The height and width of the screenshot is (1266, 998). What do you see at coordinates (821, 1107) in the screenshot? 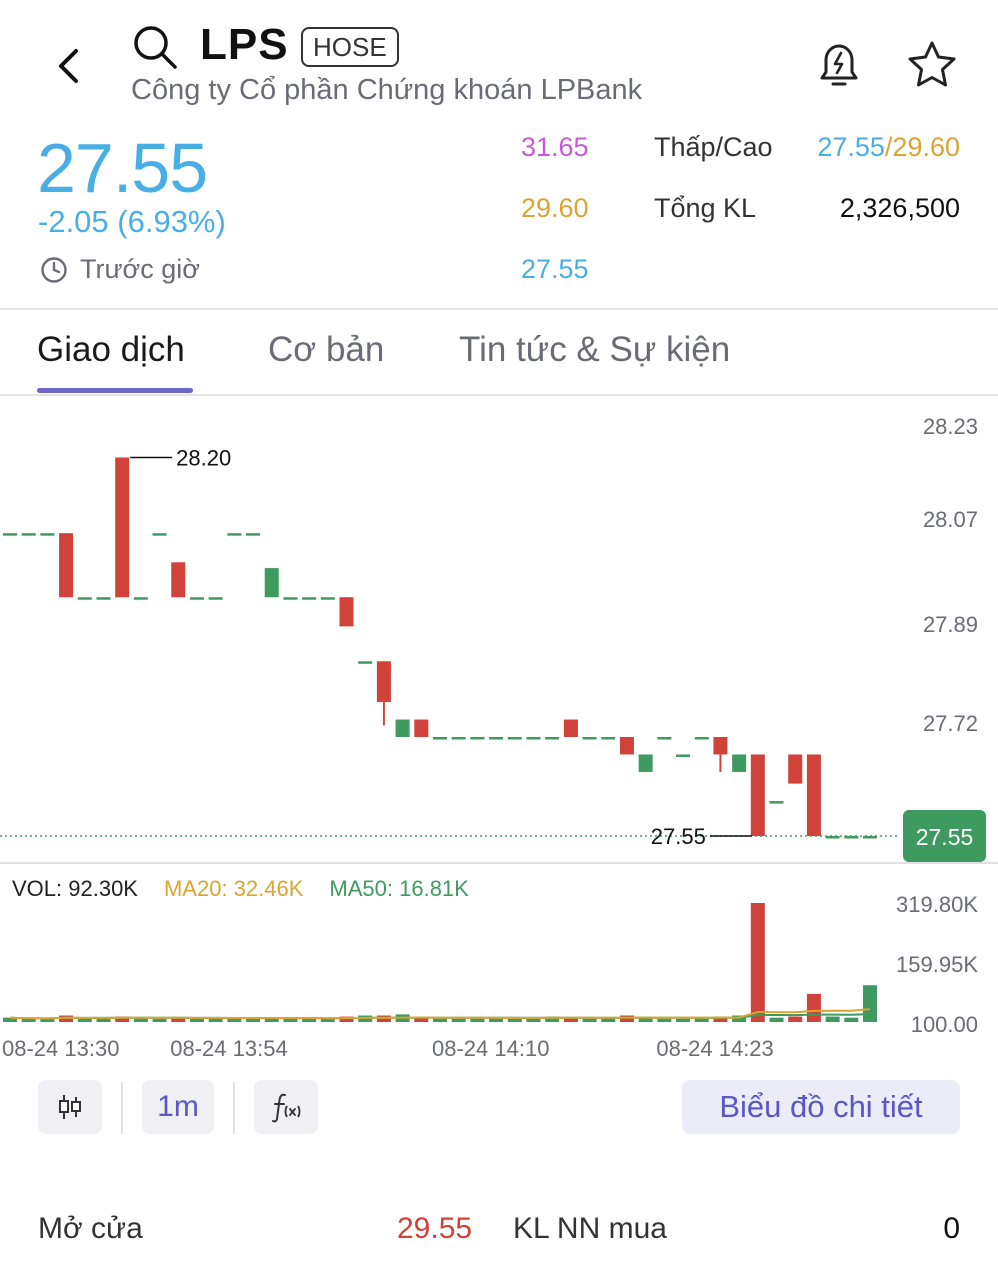
I see `detailed-chart-button: Biểu đồ chi tiết` at bounding box center [821, 1107].